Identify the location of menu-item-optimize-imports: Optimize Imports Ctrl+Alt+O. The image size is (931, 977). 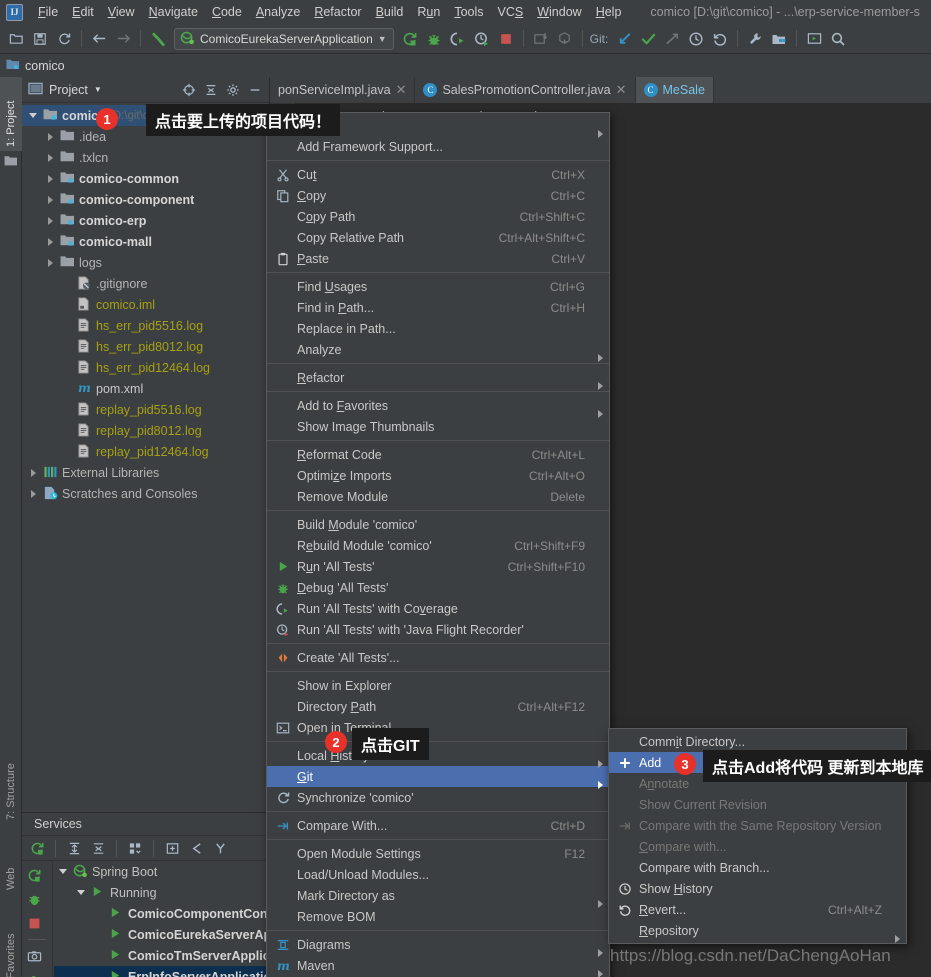
(438, 475).